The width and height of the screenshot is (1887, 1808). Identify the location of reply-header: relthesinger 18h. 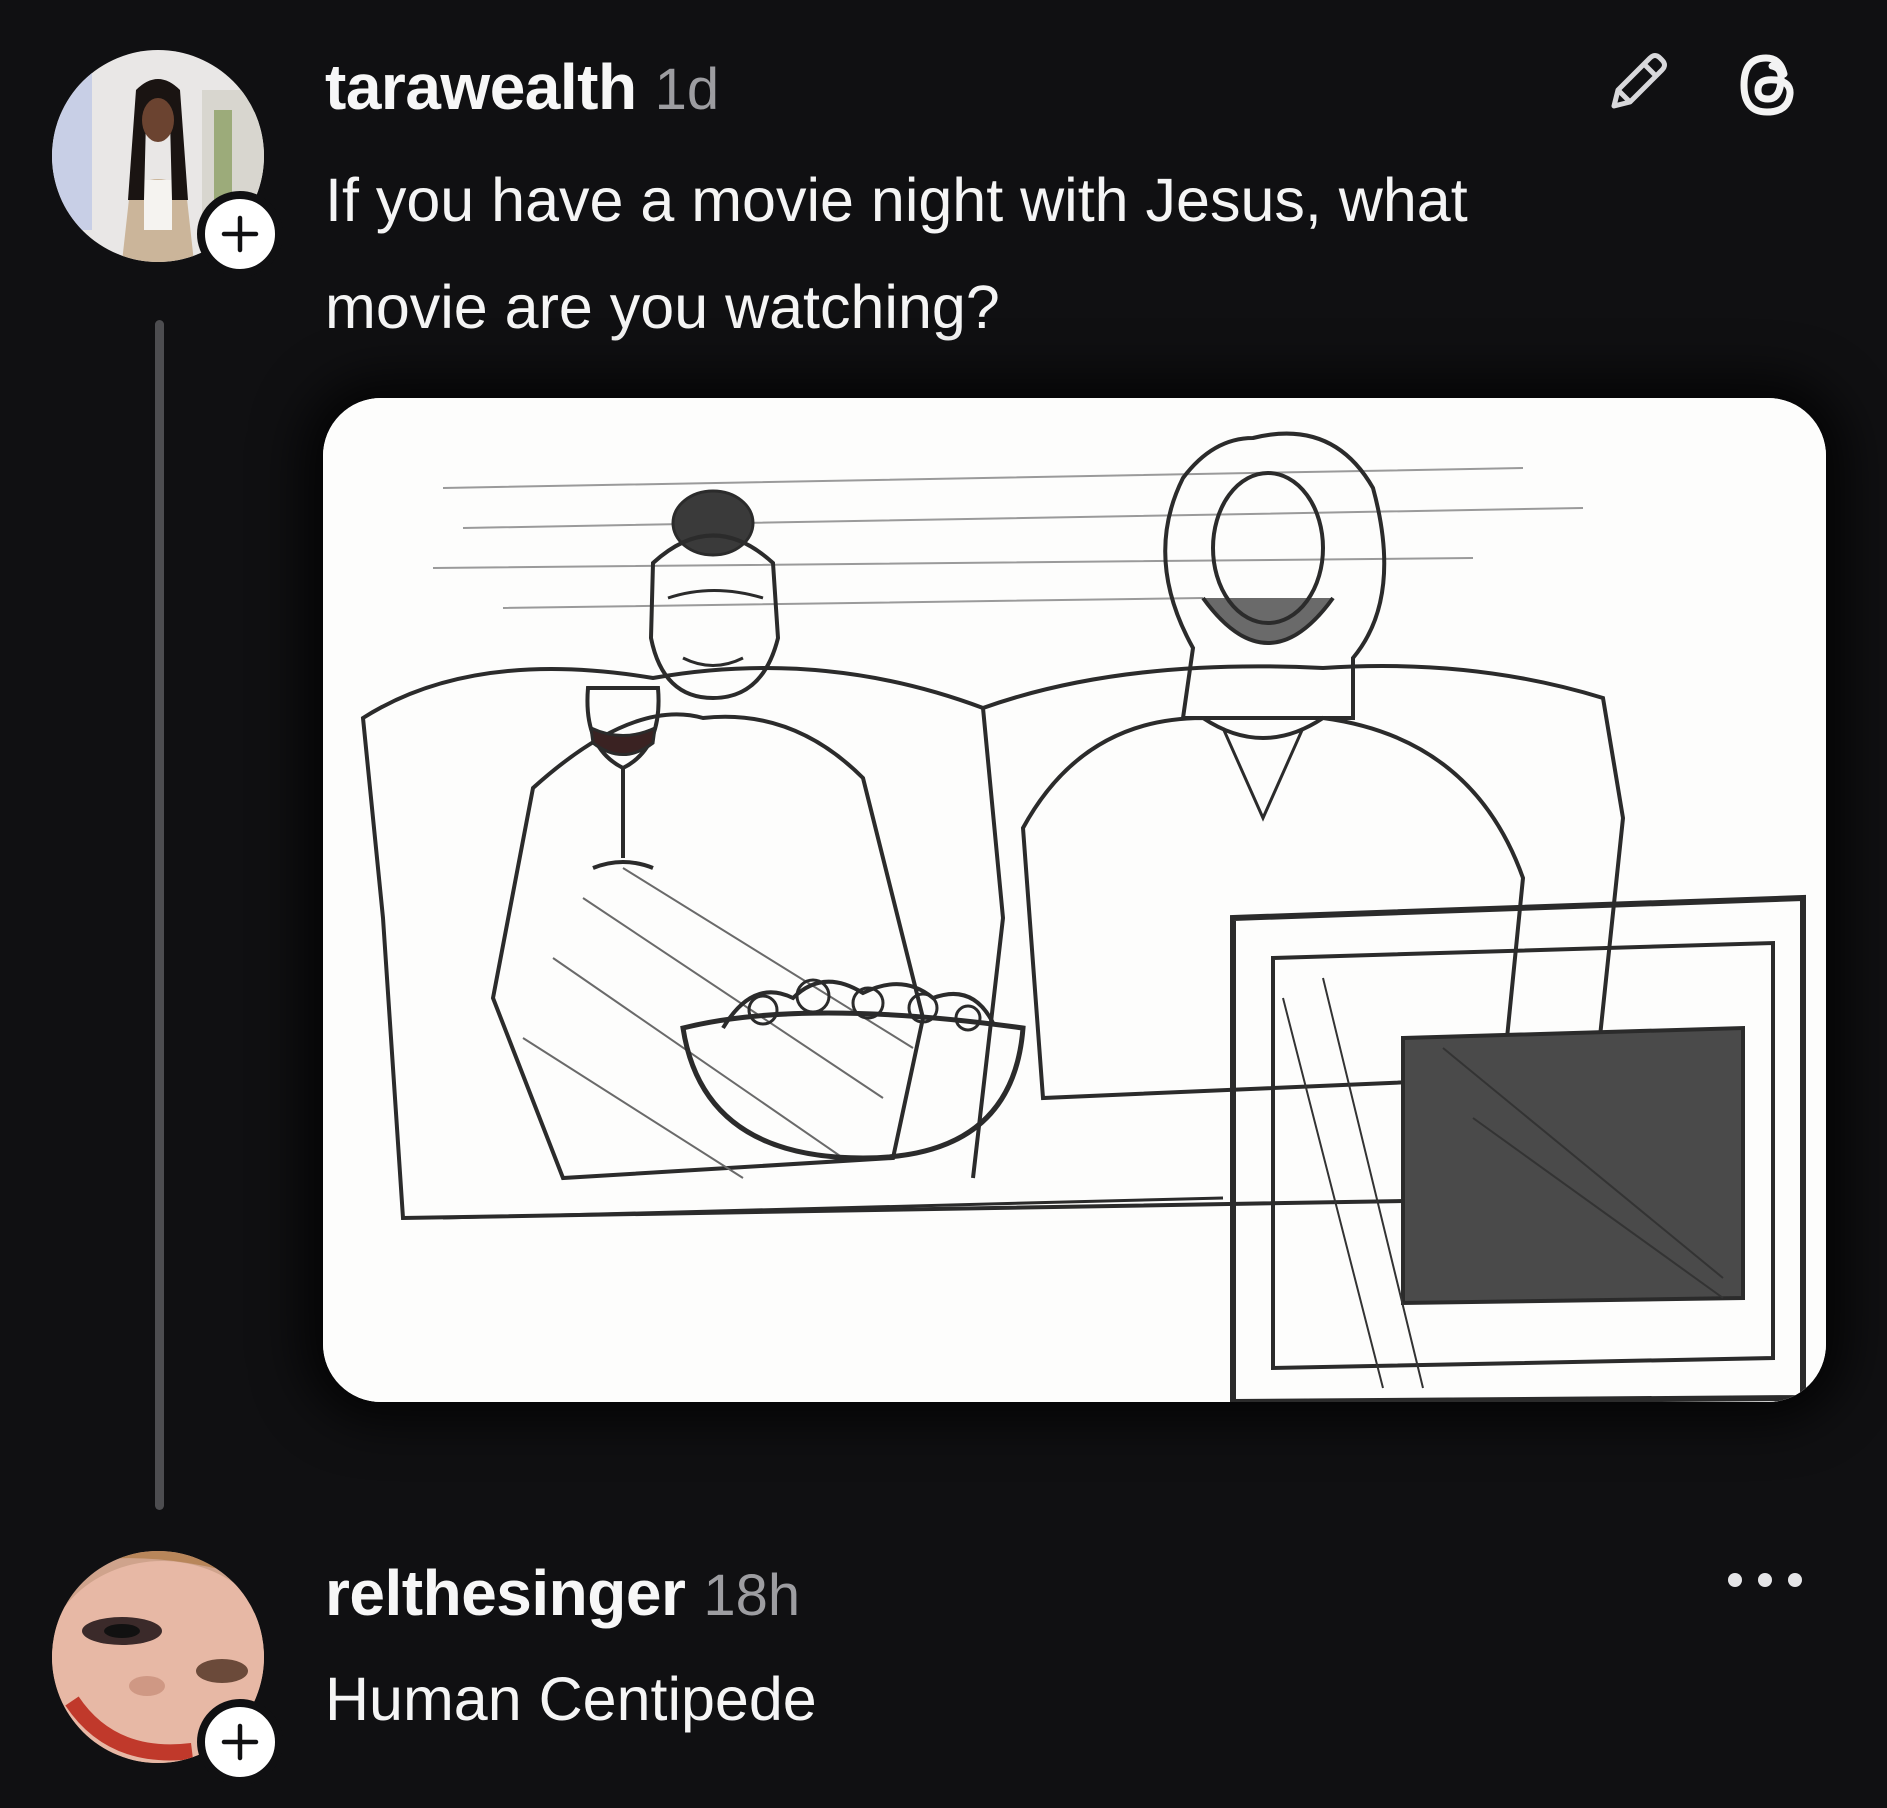
(562, 1593).